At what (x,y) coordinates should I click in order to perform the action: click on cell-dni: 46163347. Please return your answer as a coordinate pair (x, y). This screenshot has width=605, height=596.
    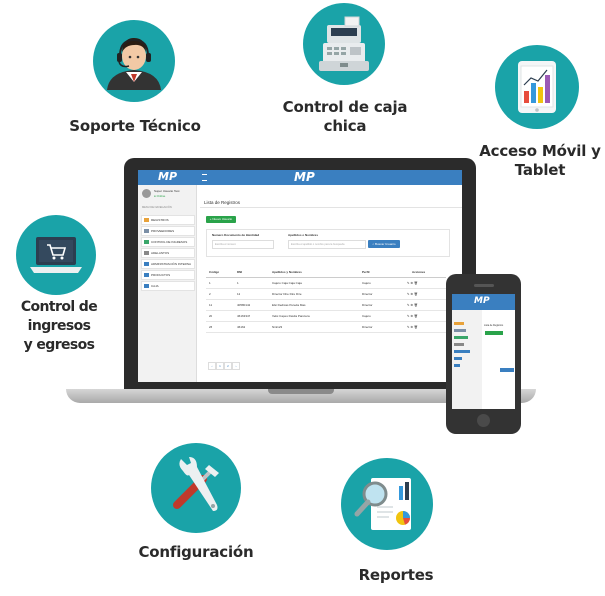
    Looking at the image, I should click on (244, 316).